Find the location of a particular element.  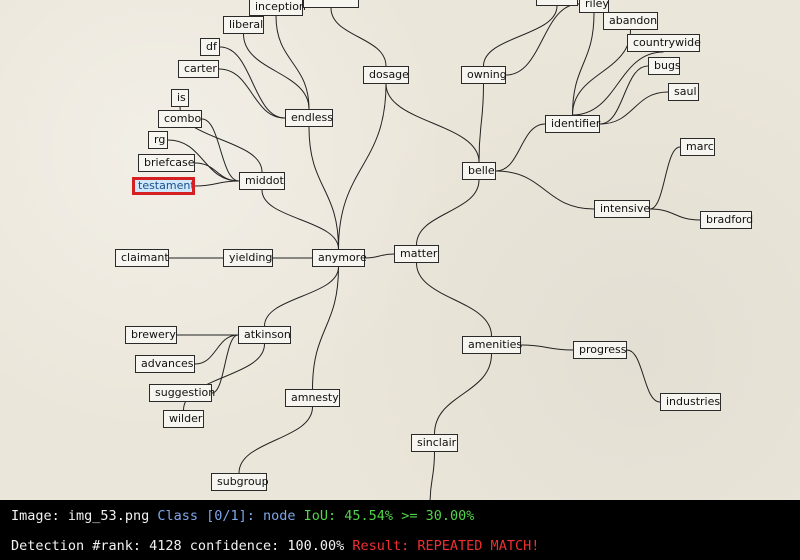

edge-dosage-top-clip is located at coordinates (358, 37).